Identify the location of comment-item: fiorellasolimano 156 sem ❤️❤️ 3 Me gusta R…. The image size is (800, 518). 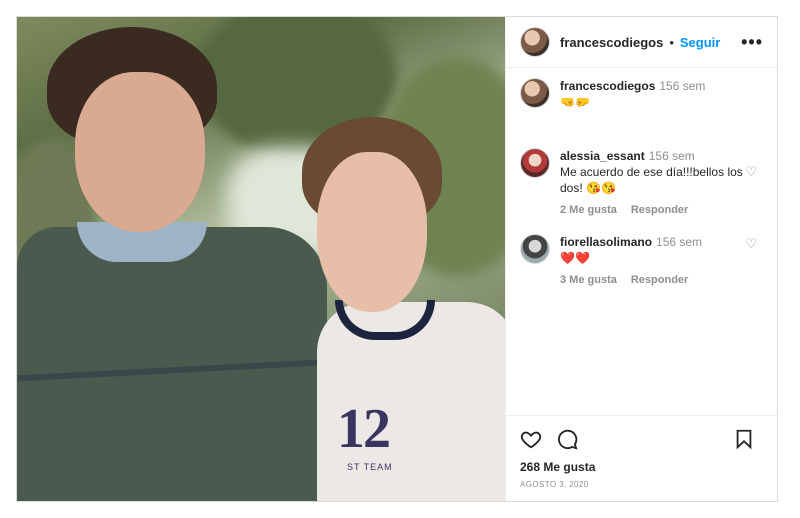
(641, 261).